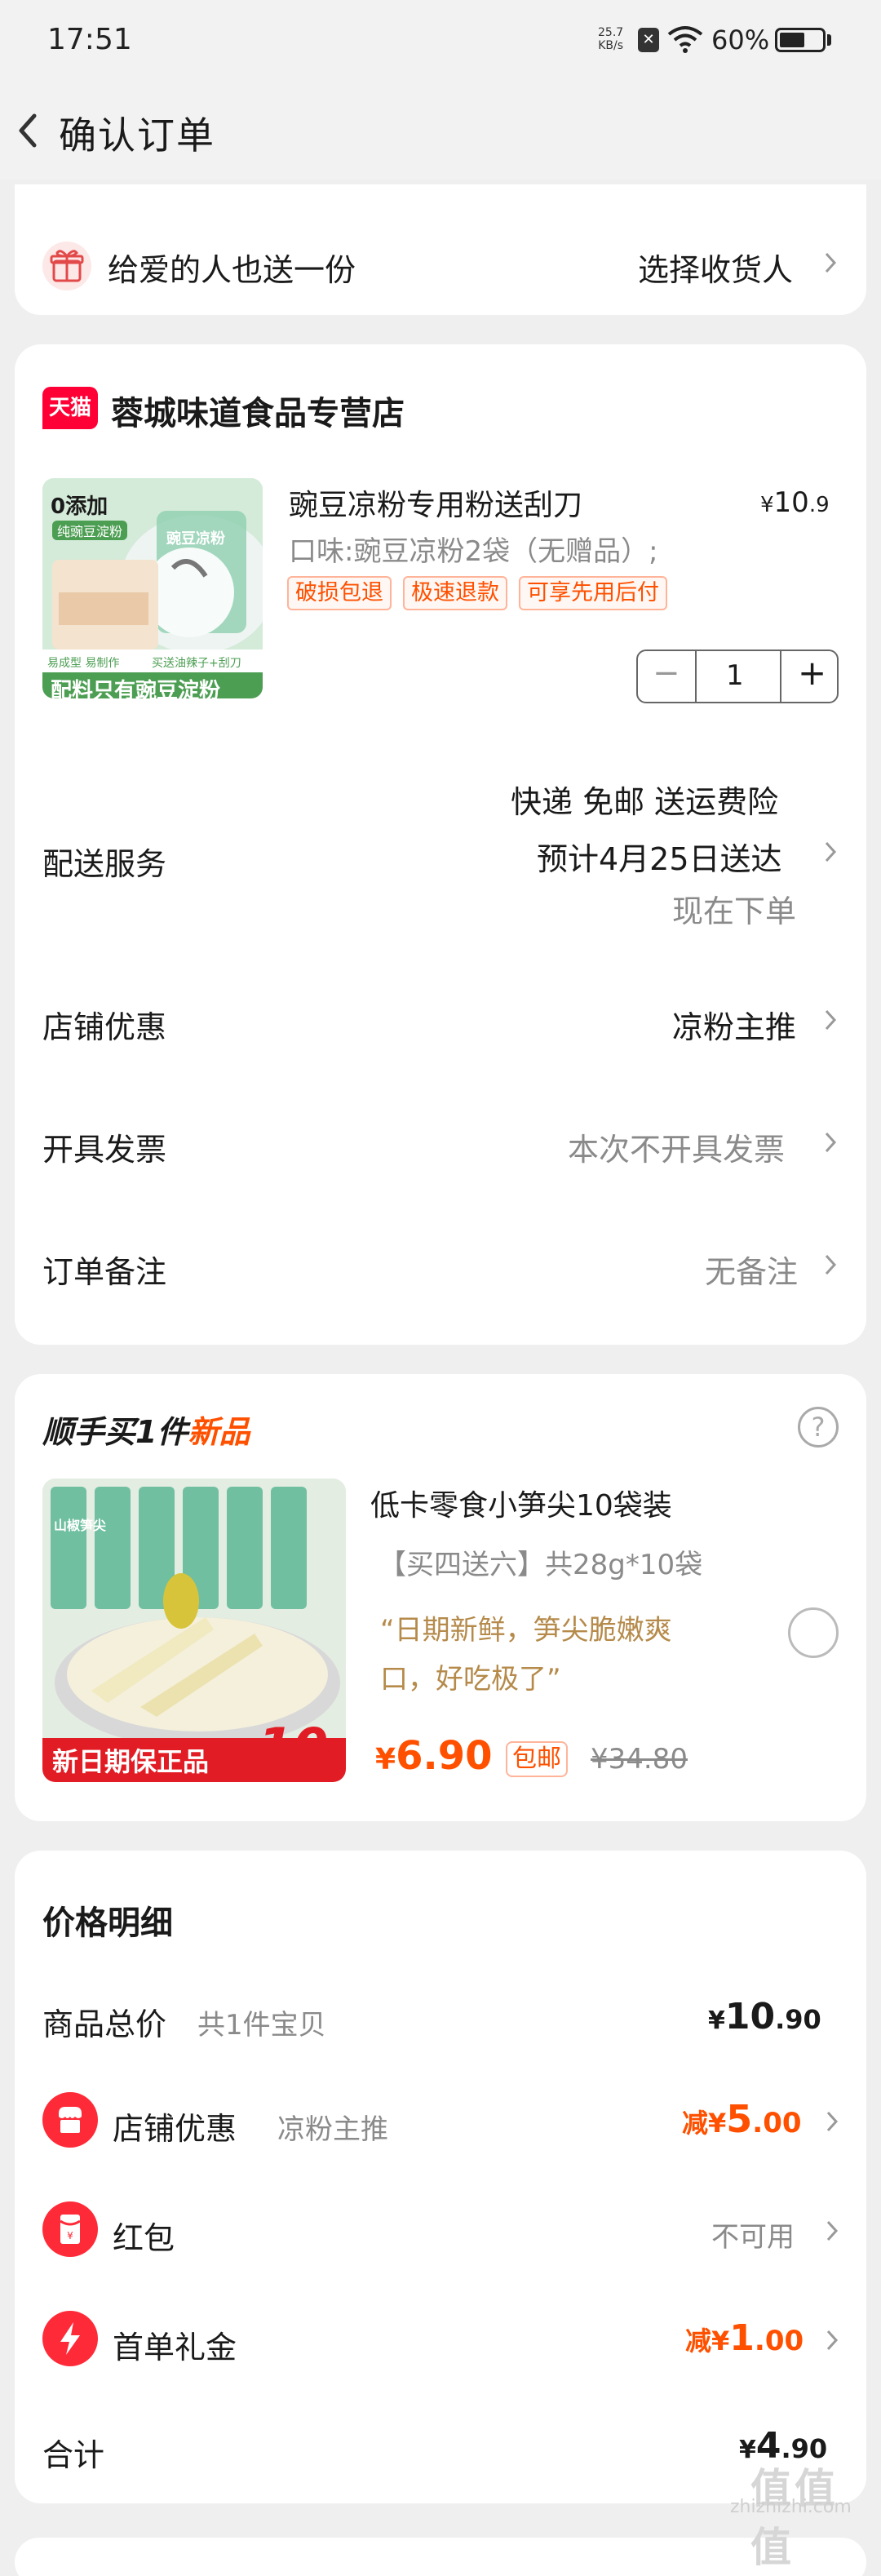 The width and height of the screenshot is (881, 2576). Describe the element at coordinates (137, 135) in the screenshot. I see `page-title: 确认订单` at that location.